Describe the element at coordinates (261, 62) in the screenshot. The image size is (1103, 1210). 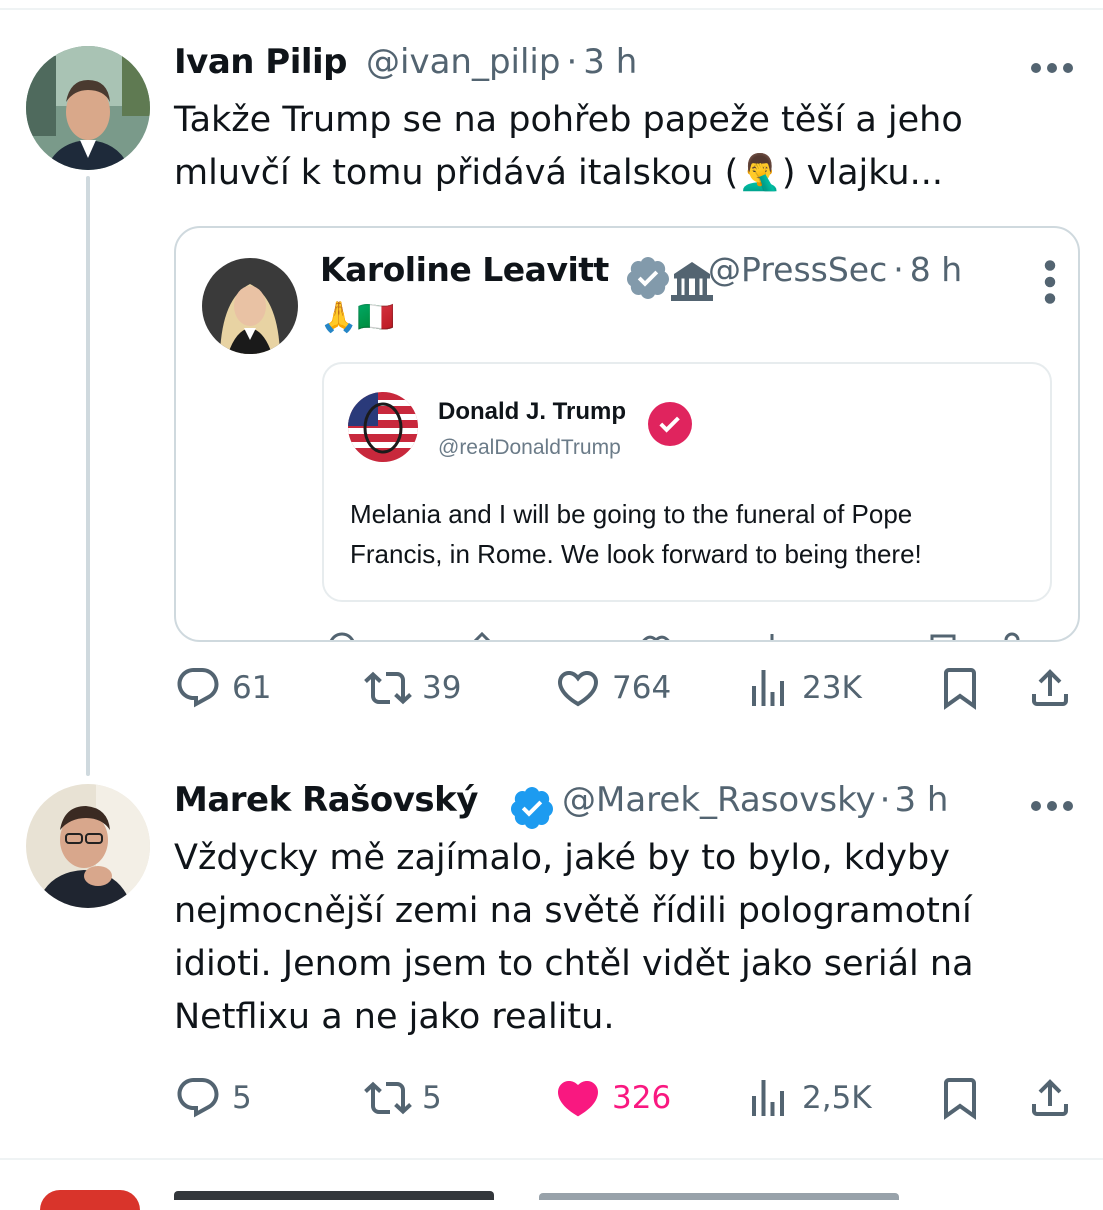
I see `author-name: Ivan Pilip` at that location.